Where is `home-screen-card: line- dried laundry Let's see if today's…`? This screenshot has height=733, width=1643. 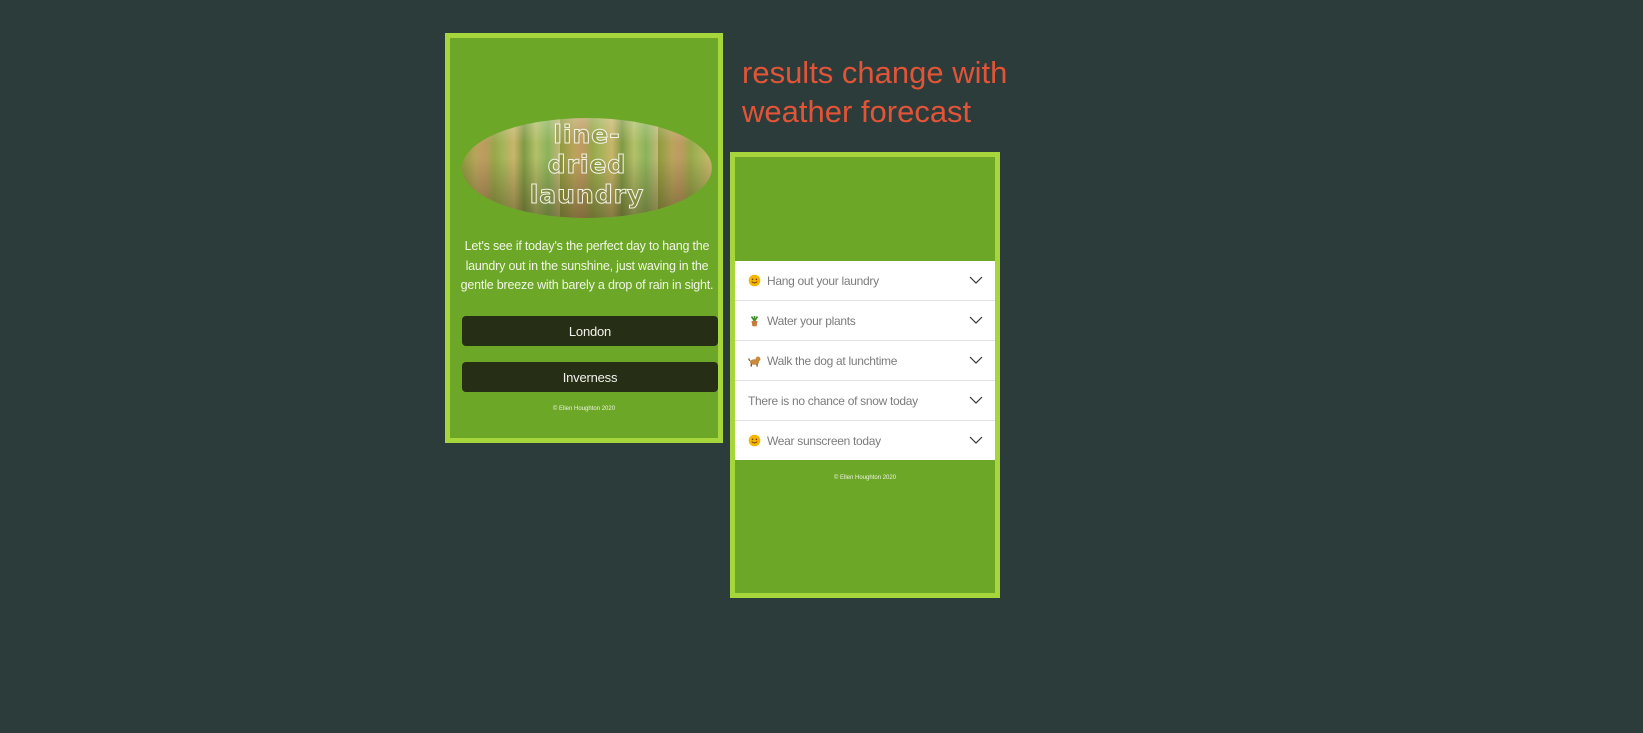
home-screen-card: line- dried laundry Let's see if today's… is located at coordinates (584, 238).